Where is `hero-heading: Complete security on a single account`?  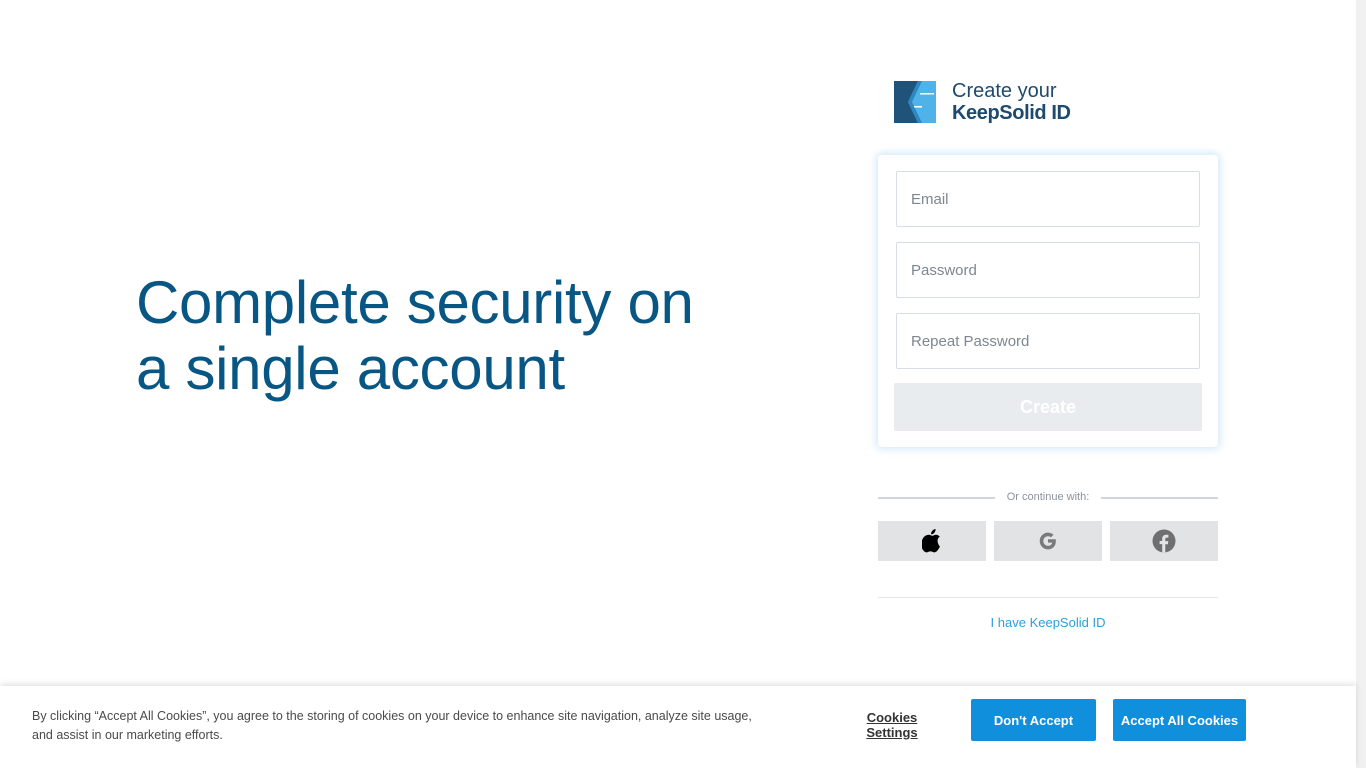
hero-heading: Complete security on a single account is located at coordinates (446, 336).